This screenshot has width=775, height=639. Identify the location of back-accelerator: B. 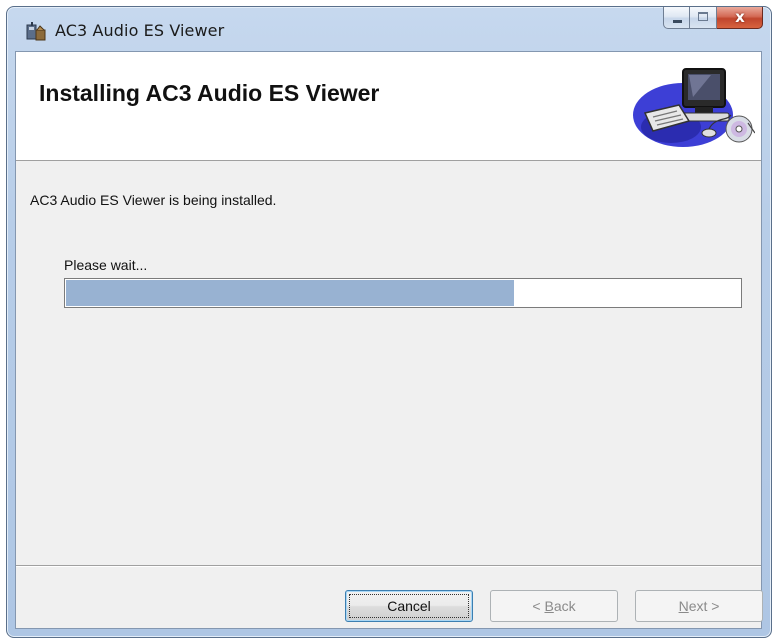
(549, 606).